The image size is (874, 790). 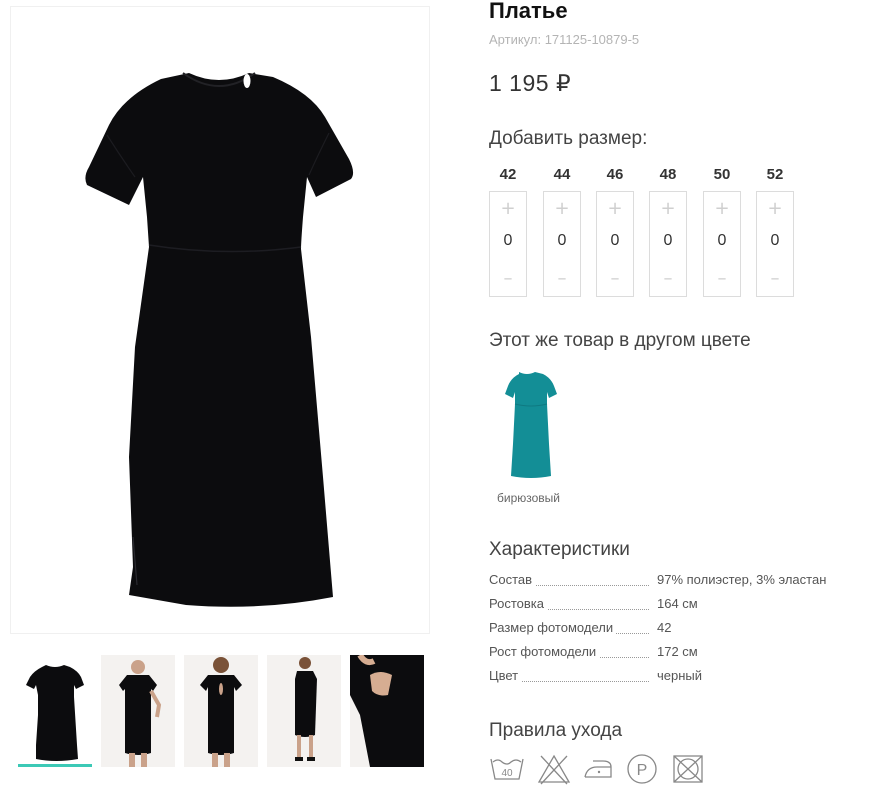 What do you see at coordinates (742, 579) in the screenshot?
I see `spec-value: 97% полиэстер, 3% эластан` at bounding box center [742, 579].